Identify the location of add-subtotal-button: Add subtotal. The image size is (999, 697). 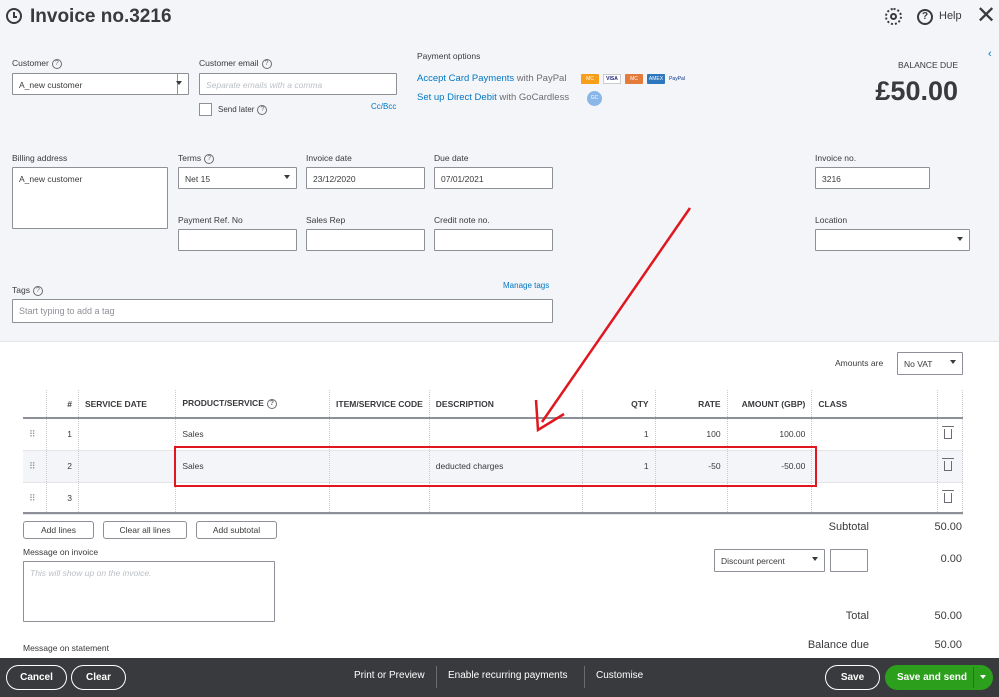
(236, 530).